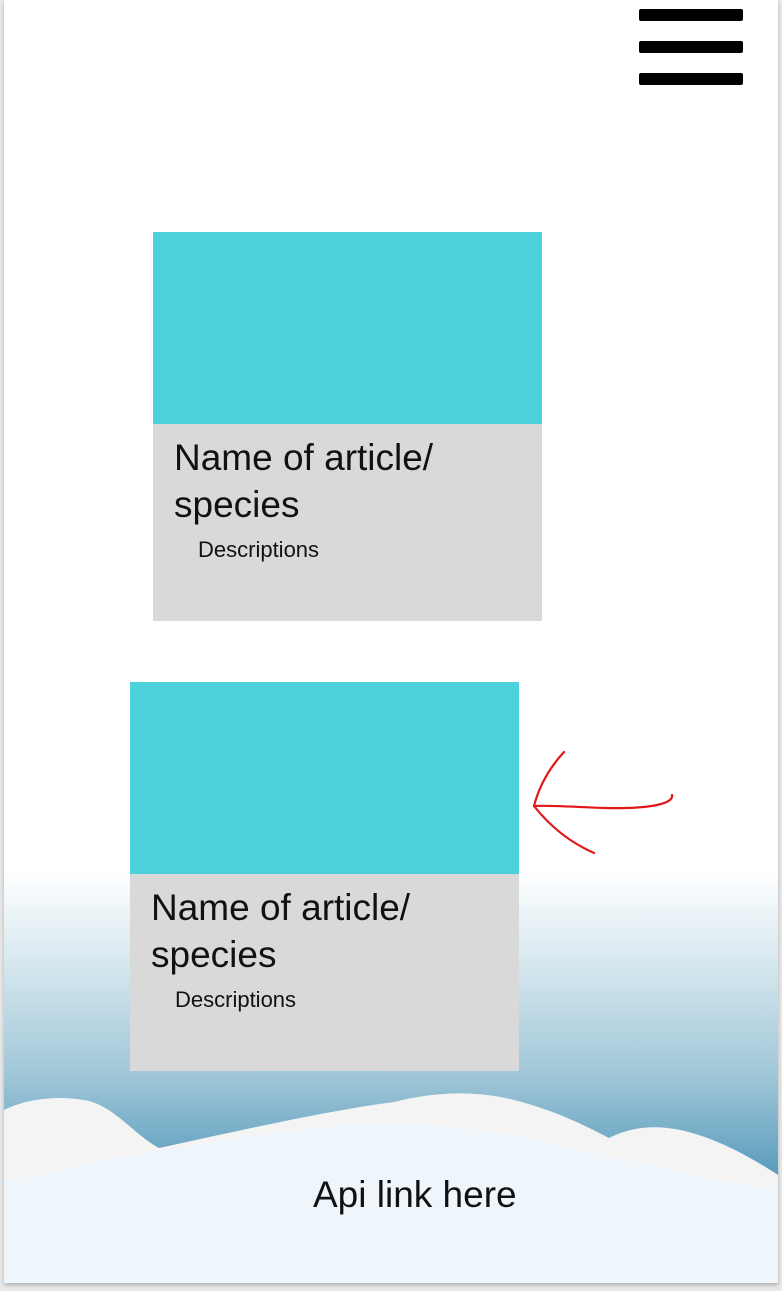 The image size is (782, 1291). I want to click on hamburger-menu-icon, so click(691, 49).